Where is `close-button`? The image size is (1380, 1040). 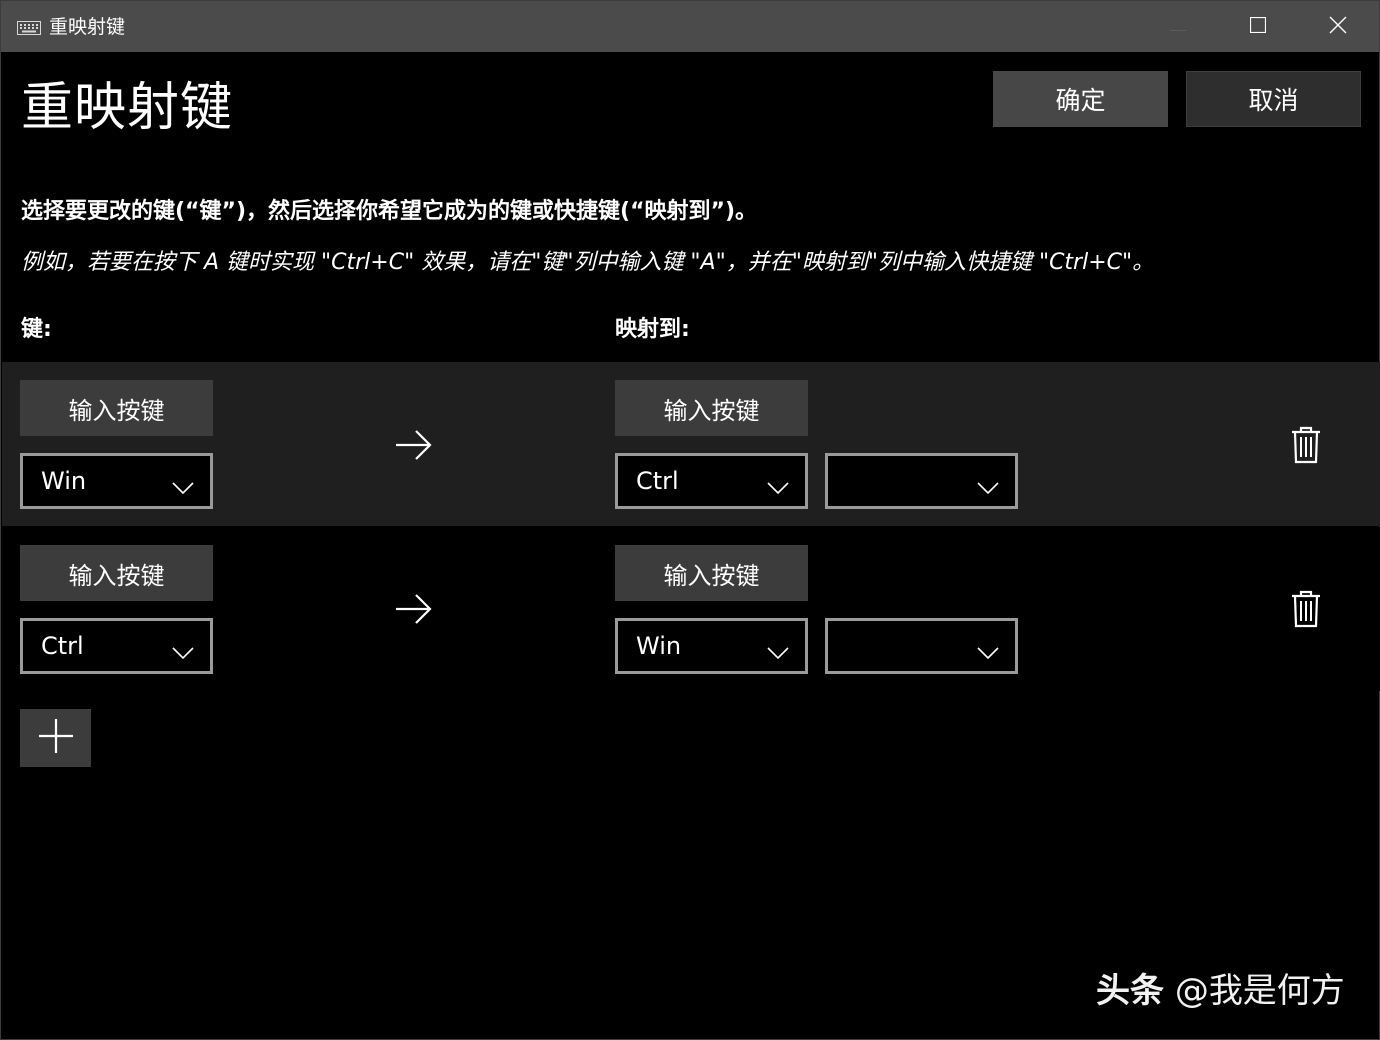
close-button is located at coordinates (1338, 26).